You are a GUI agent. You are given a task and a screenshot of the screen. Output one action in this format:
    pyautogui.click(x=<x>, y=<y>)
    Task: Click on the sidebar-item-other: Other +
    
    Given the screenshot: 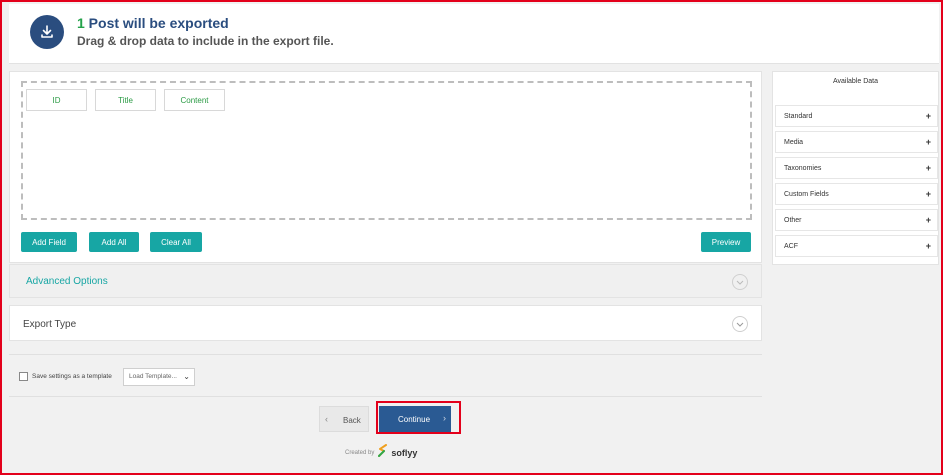 What is the action you would take?
    pyautogui.click(x=856, y=220)
    